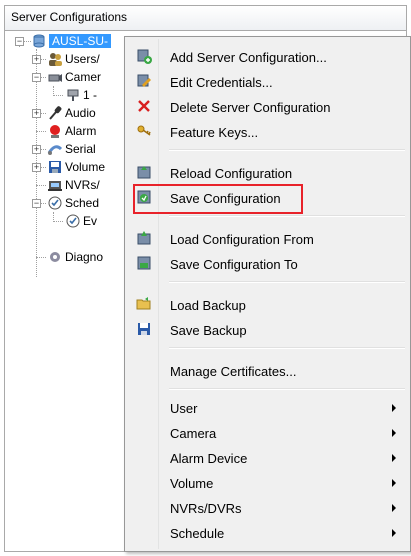  What do you see at coordinates (144, 172) in the screenshot?
I see `reload-icon` at bounding box center [144, 172].